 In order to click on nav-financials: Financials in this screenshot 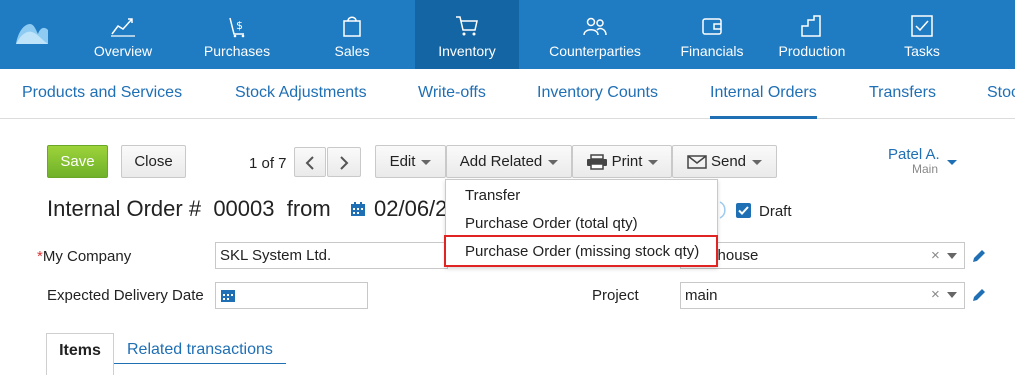, I will do `click(712, 34)`.